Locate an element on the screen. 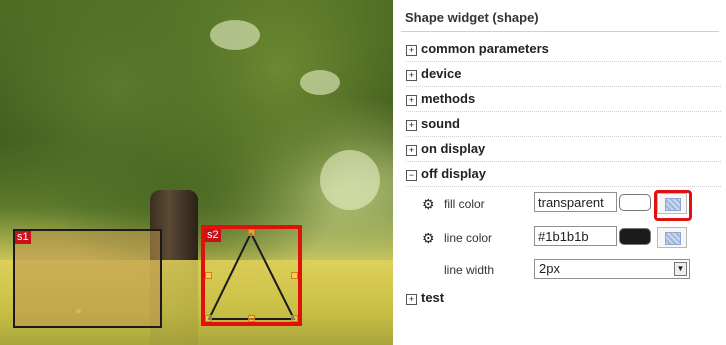 This screenshot has height=345, width=726. line-color-texture-button is located at coordinates (672, 237).